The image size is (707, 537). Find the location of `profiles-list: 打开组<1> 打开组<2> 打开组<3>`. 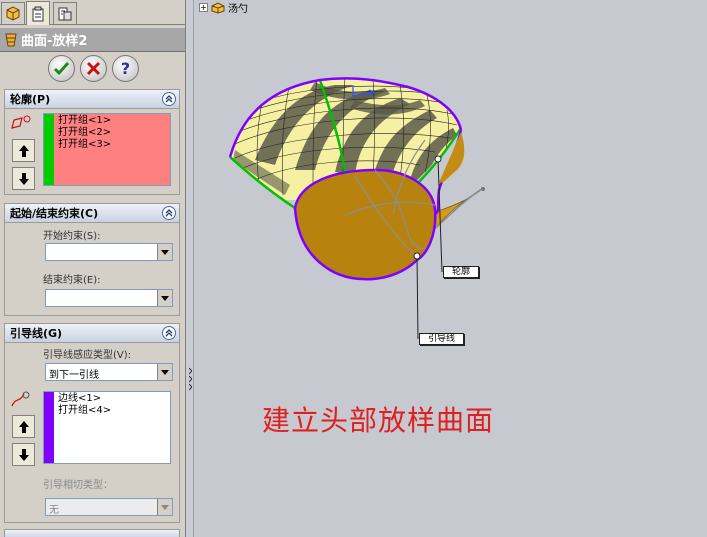

profiles-list: 打开组<1> 打开组<2> 打开组<3> is located at coordinates (107, 149).